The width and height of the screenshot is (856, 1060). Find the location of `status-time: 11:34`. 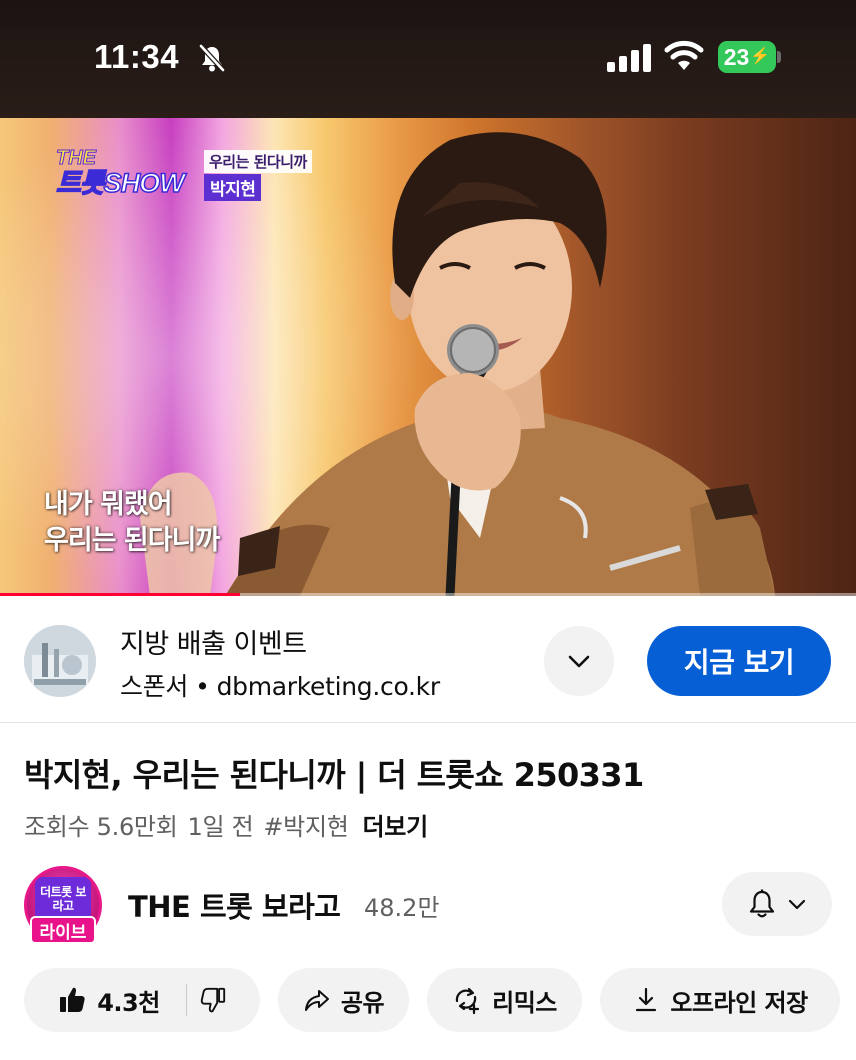

status-time: 11:34 is located at coordinates (137, 56).